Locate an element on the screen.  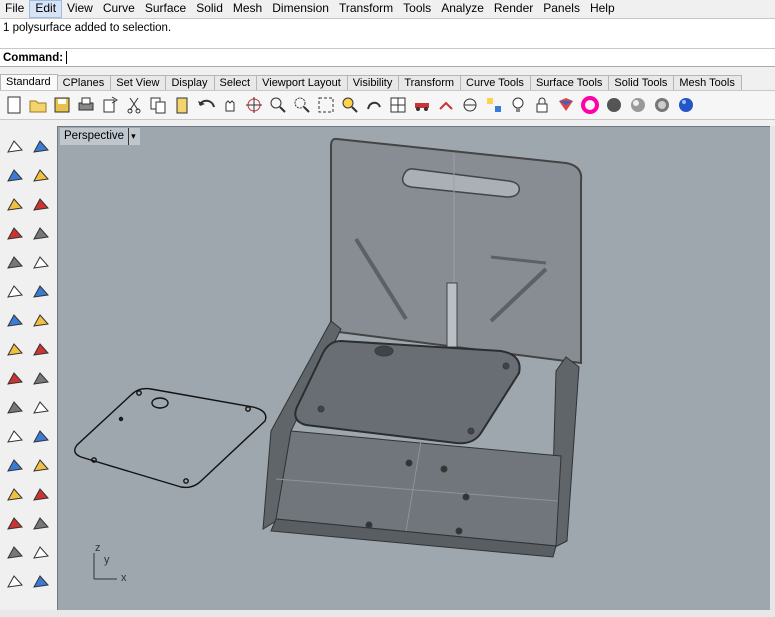
group-icon is located at coordinates (15, 437).